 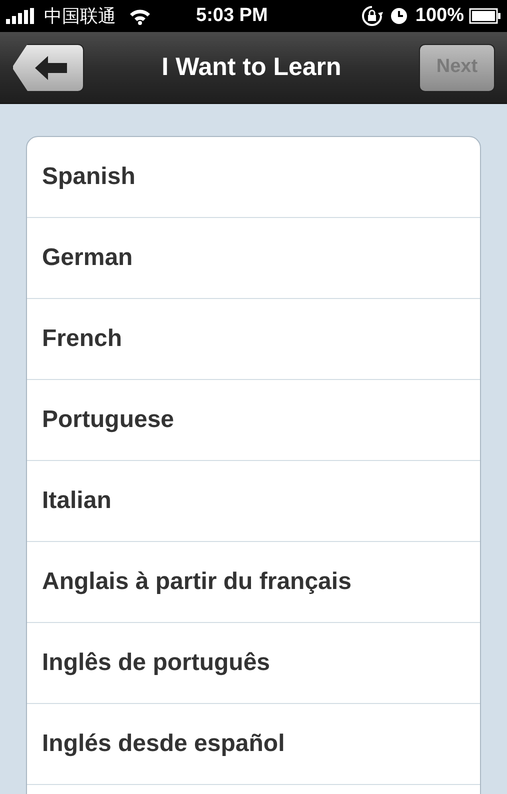 I want to click on language-option: Anglais à partir du français, so click(x=197, y=582).